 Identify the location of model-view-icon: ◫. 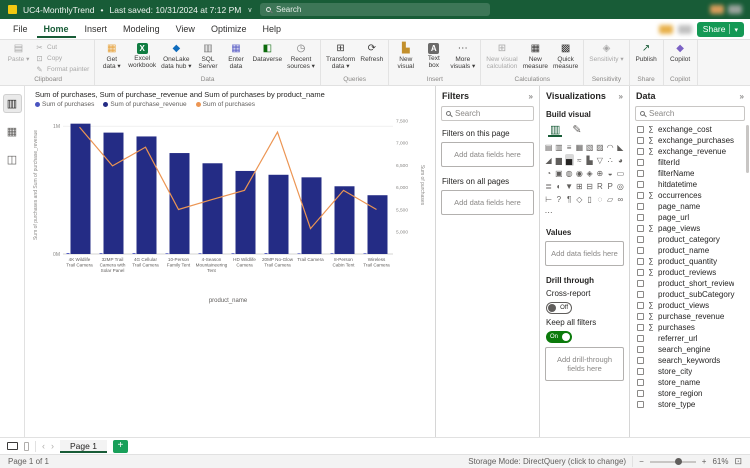
(12, 159).